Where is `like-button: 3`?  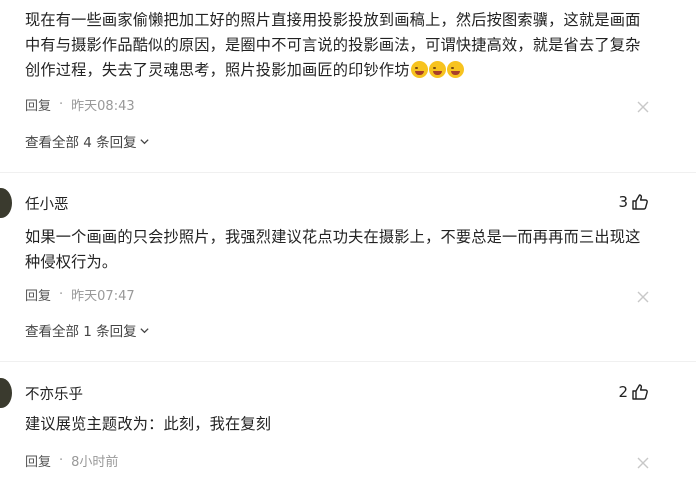 like-button: 3 is located at coordinates (634, 202).